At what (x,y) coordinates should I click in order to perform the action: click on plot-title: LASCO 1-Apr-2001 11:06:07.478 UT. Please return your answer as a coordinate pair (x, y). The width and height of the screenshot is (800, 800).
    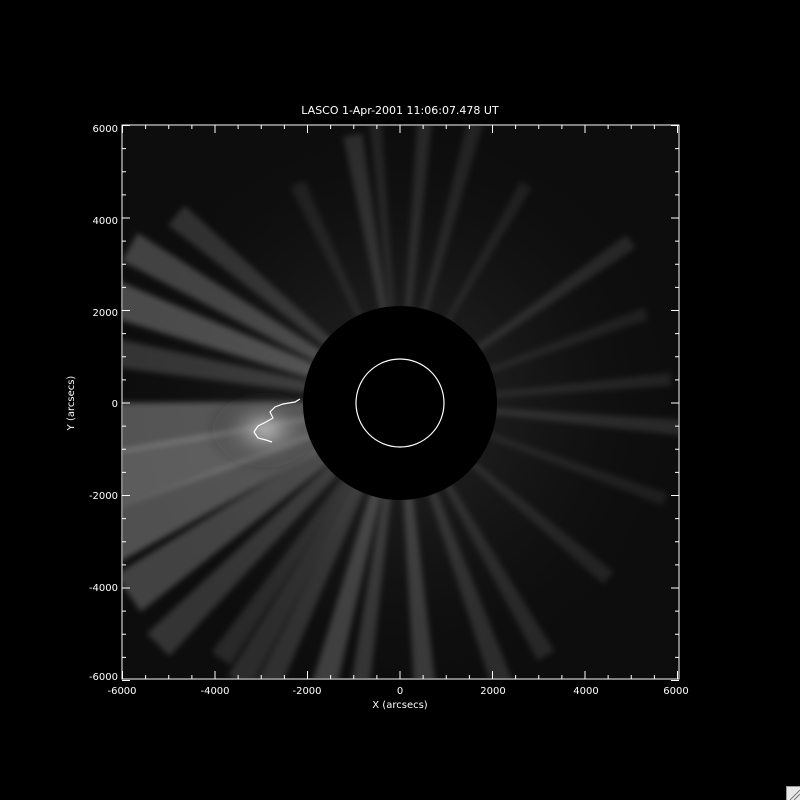
    Looking at the image, I should click on (400, 110).